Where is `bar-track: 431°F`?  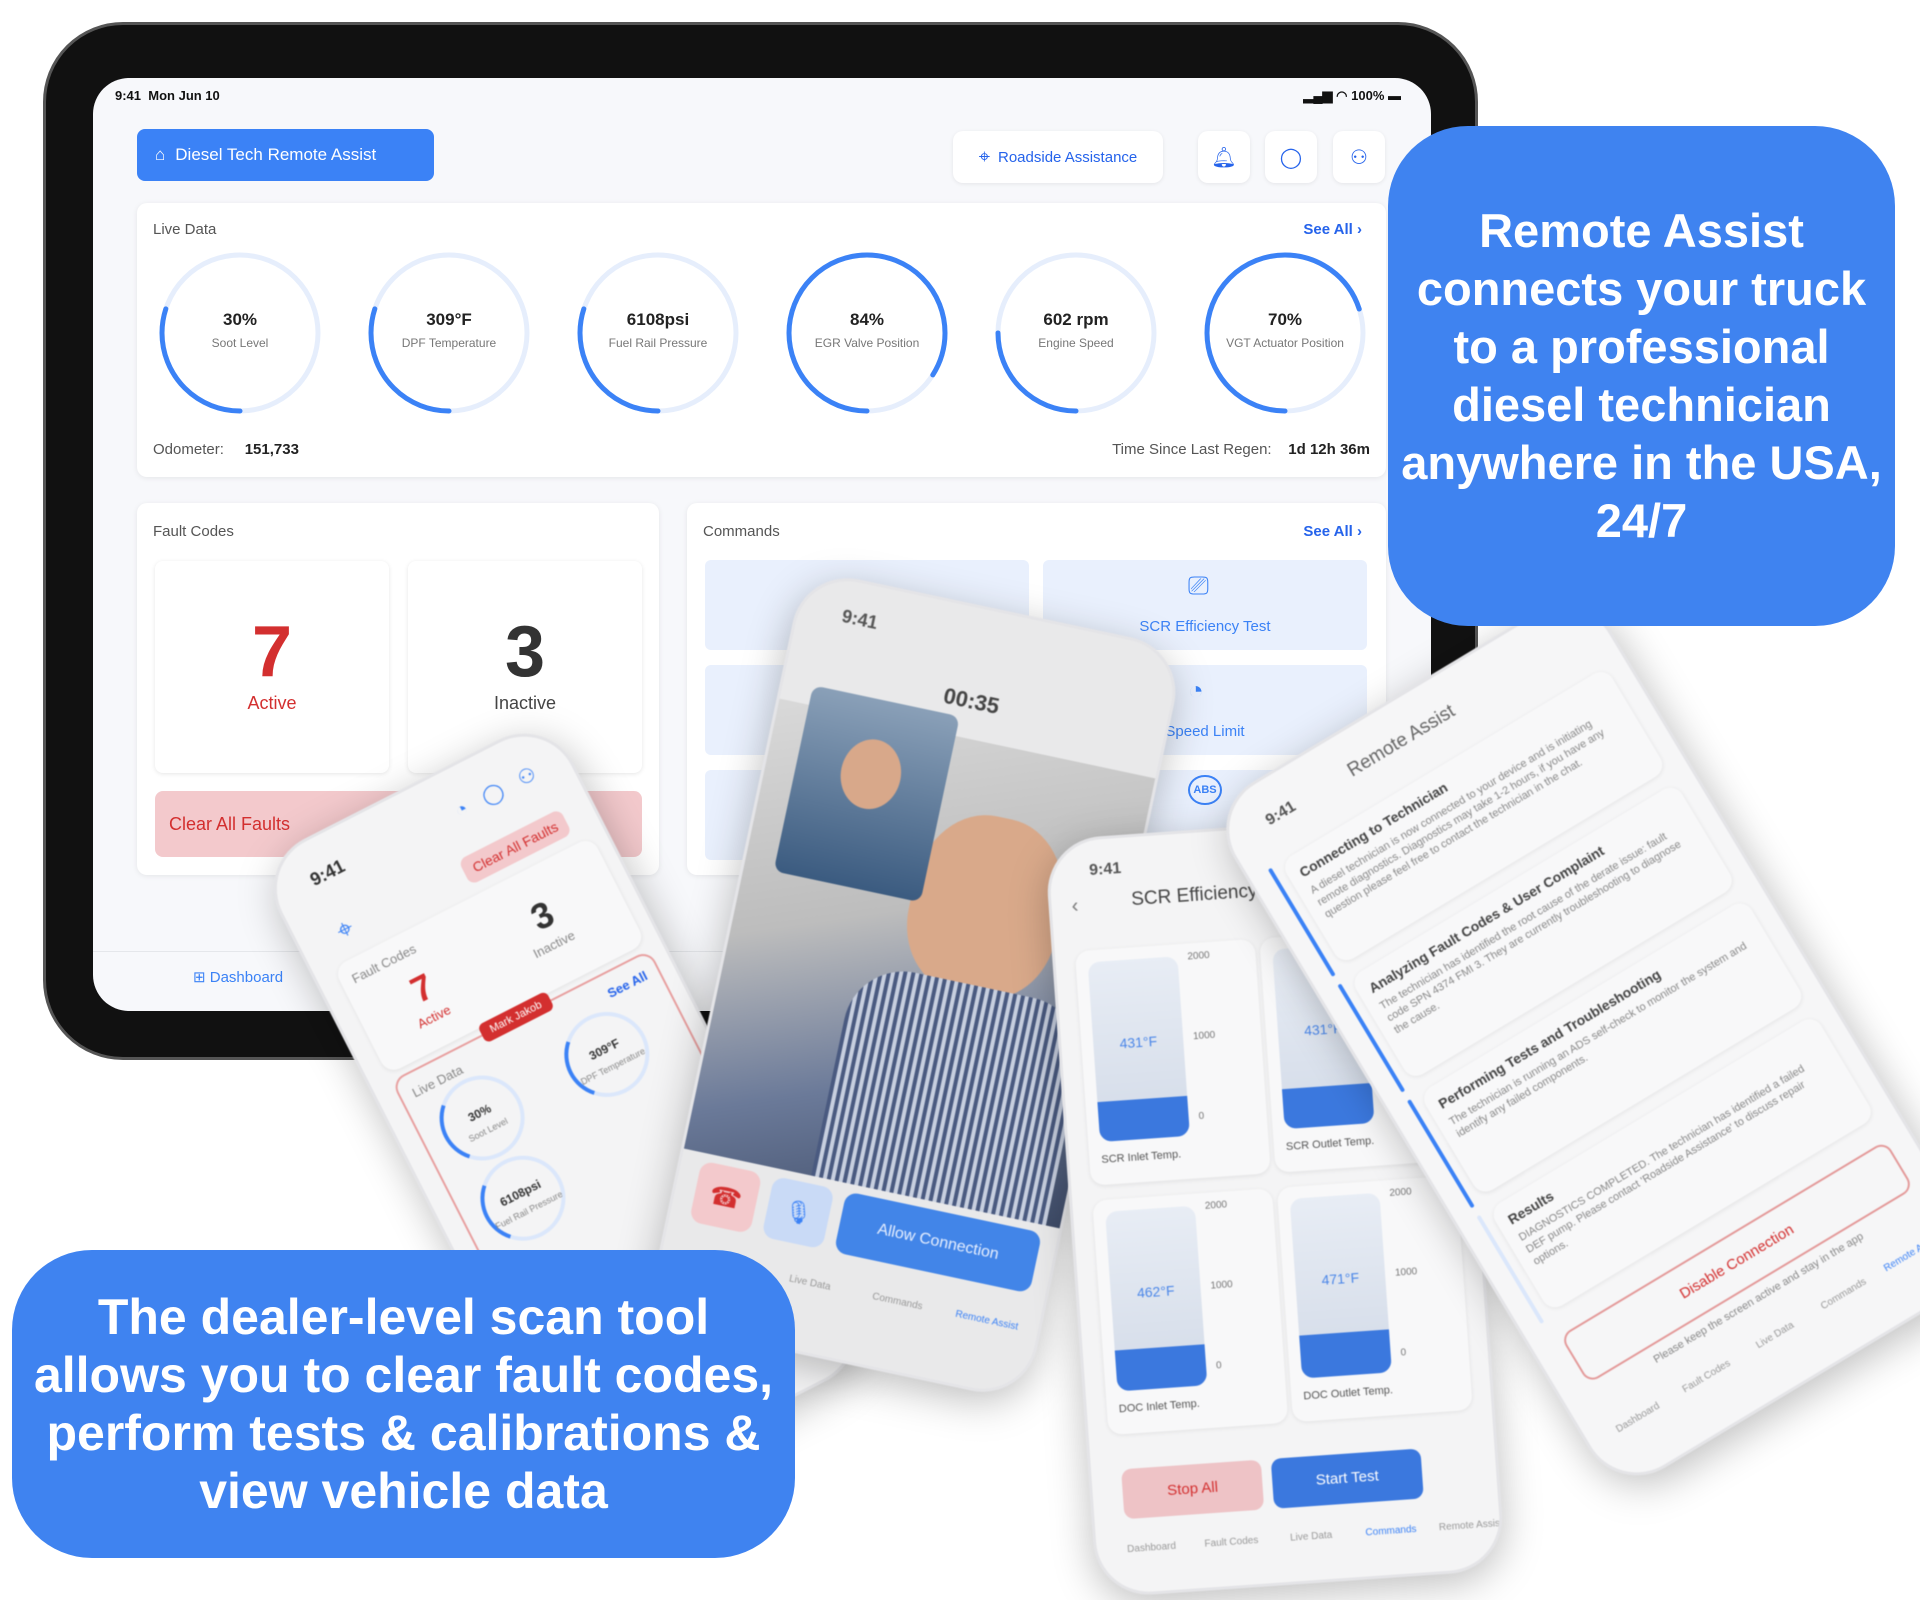 bar-track: 431°F is located at coordinates (1138, 1049).